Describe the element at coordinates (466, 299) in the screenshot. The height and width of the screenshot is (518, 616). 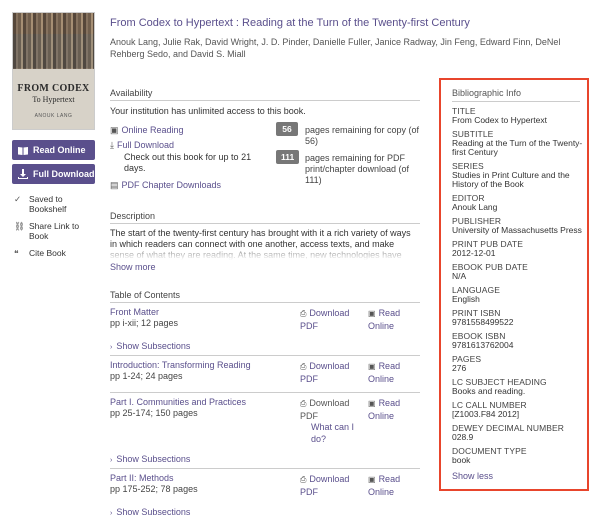
I see `field-value: English` at that location.